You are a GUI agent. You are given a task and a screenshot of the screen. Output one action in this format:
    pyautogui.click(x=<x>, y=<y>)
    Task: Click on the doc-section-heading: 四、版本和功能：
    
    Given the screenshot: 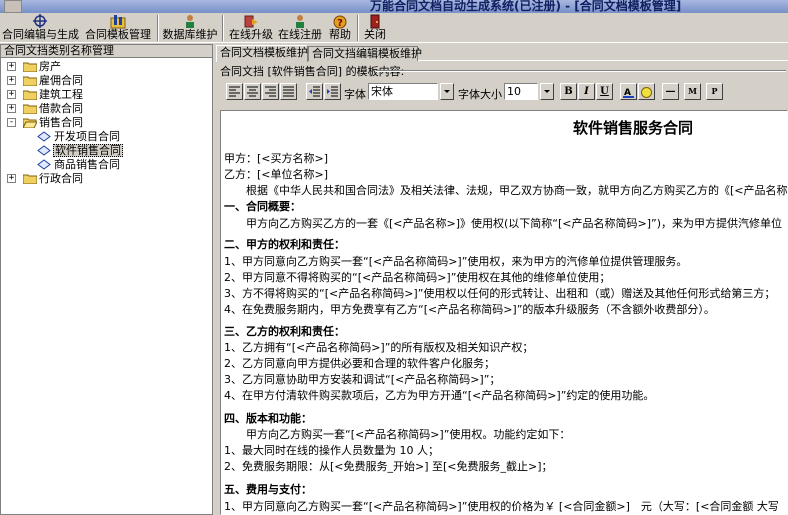 What is the action you would take?
    pyautogui.click(x=268, y=418)
    